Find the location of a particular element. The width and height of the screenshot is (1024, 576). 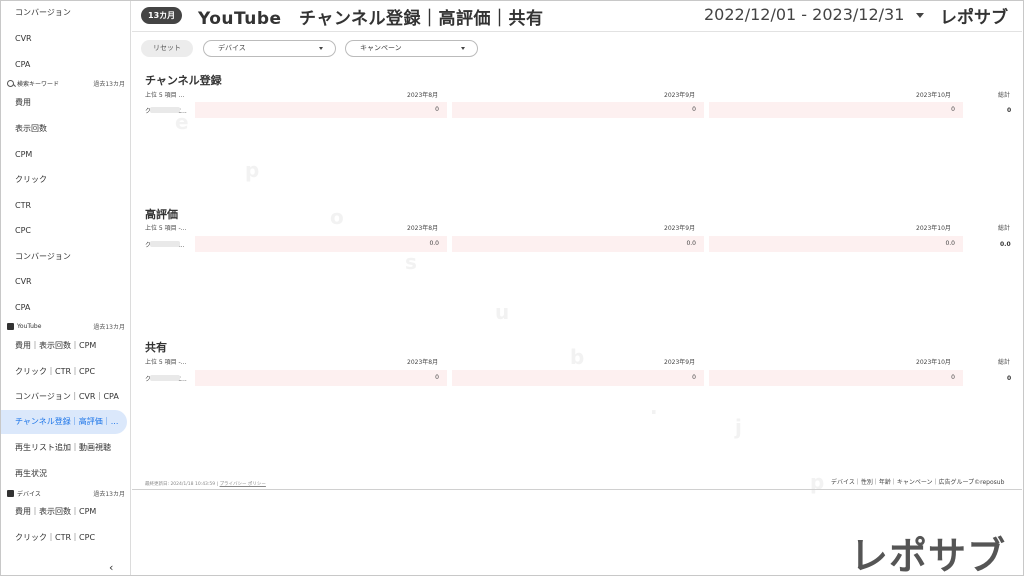

campaign-filter-label: キャンペーン is located at coordinates (381, 48).